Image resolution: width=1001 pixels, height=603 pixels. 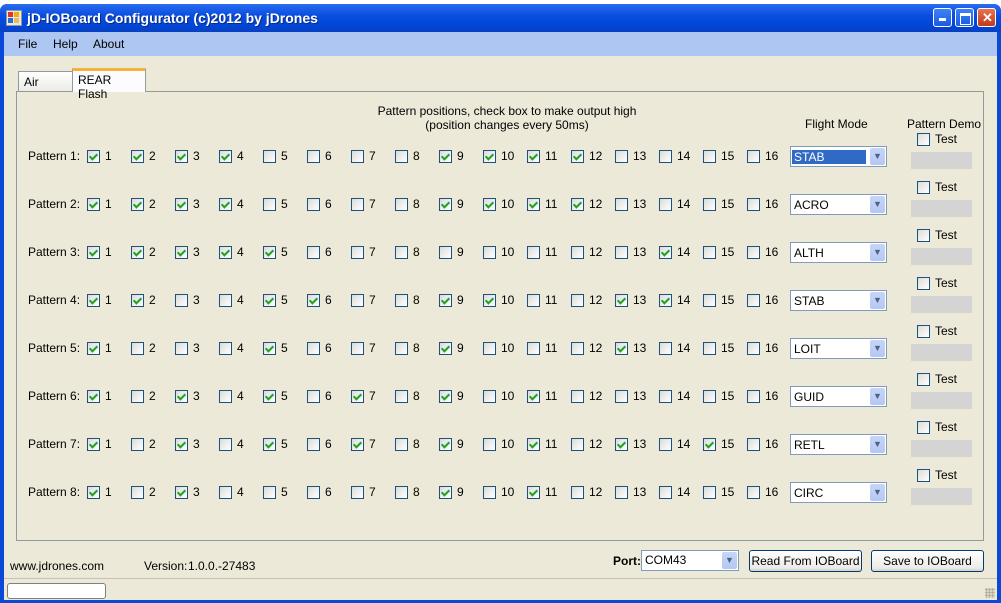 I want to click on pattern-4-position-5-checkbox, so click(x=269, y=300).